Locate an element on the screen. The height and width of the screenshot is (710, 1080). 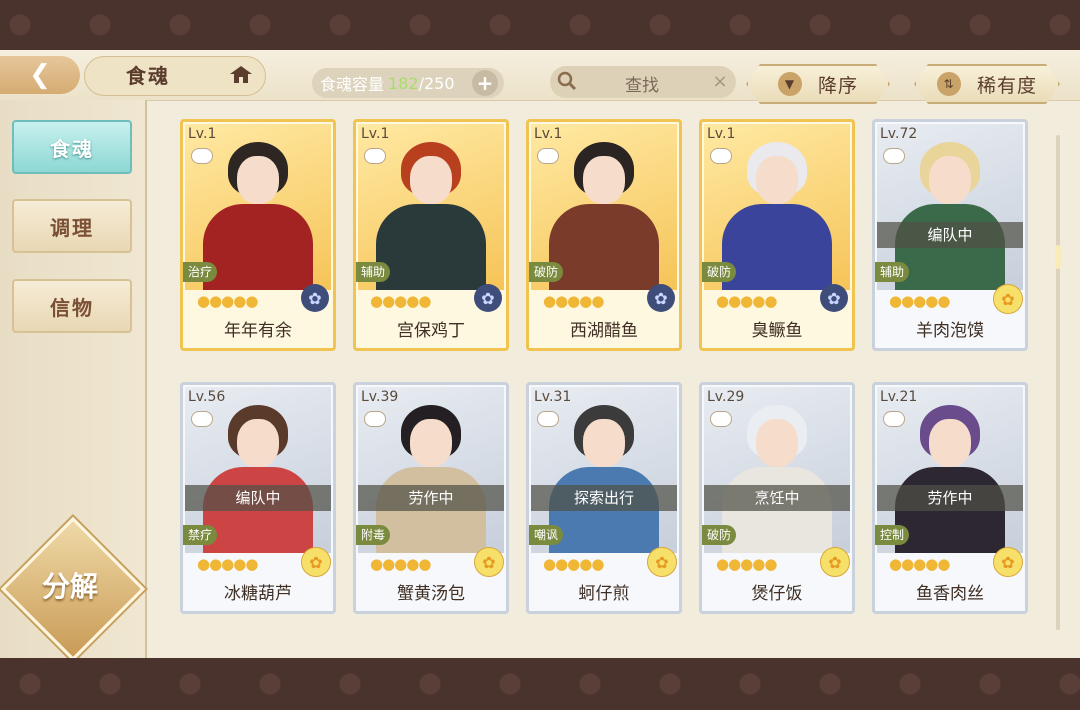
expand-capacity-button: + is located at coordinates (485, 83).